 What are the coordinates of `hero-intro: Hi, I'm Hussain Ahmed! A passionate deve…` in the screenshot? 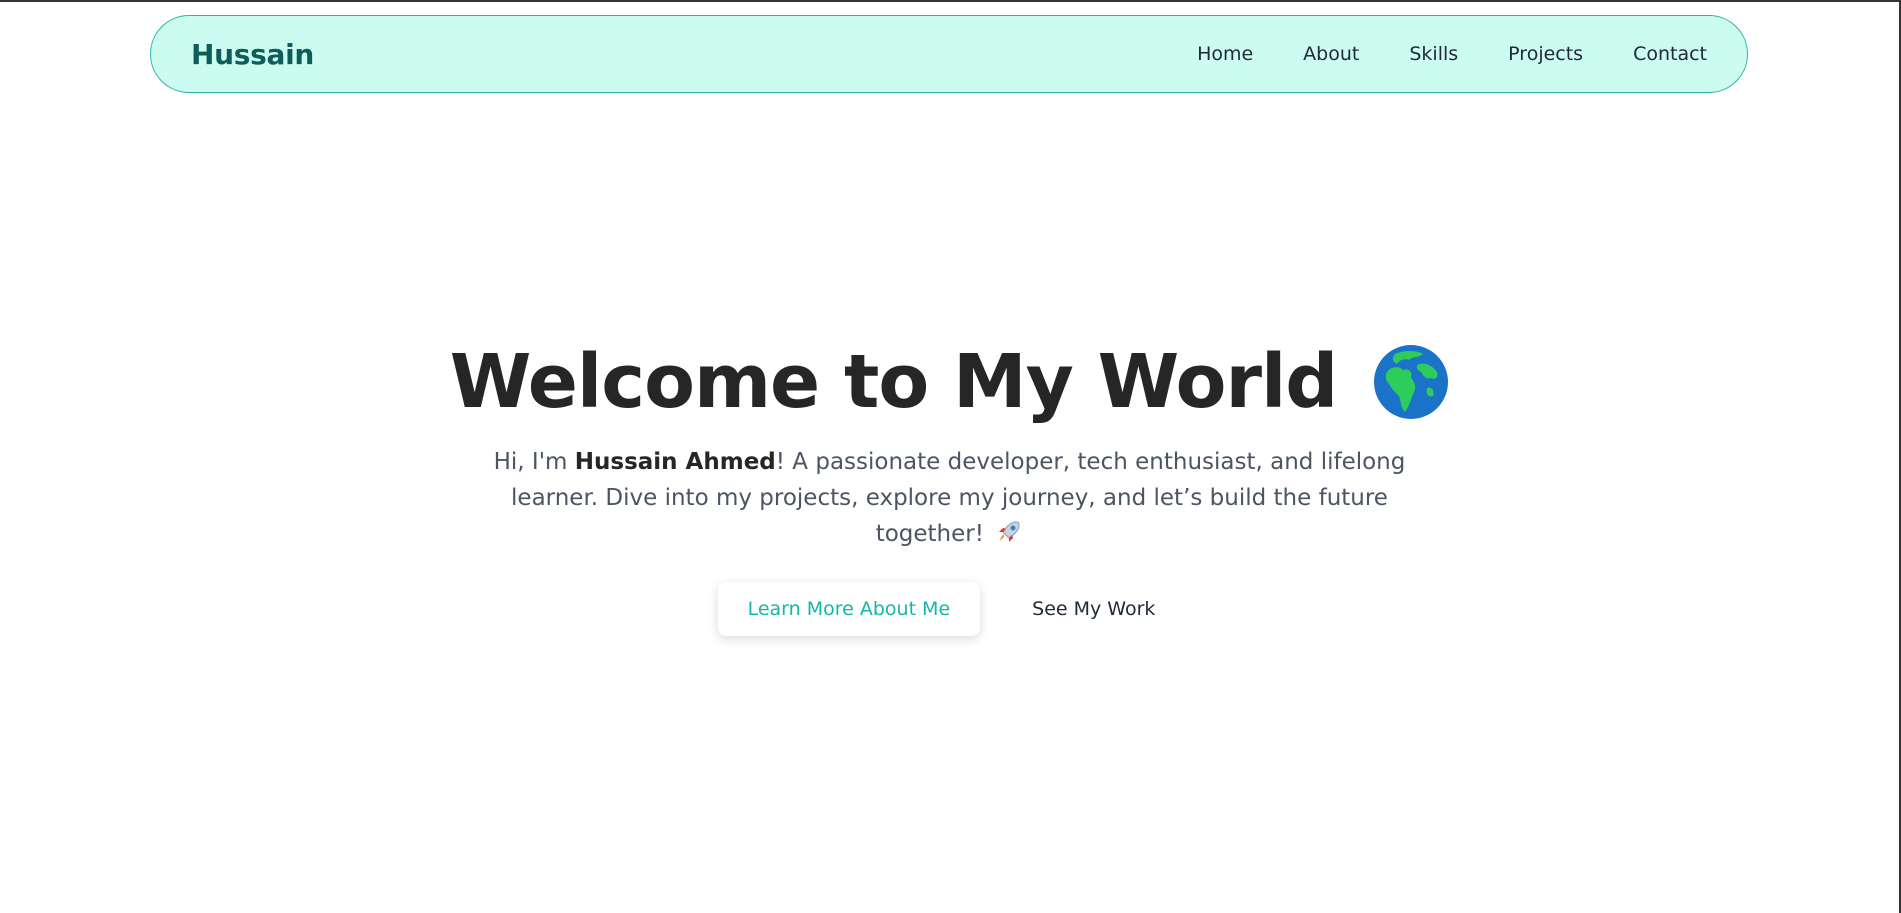 It's located at (950, 498).